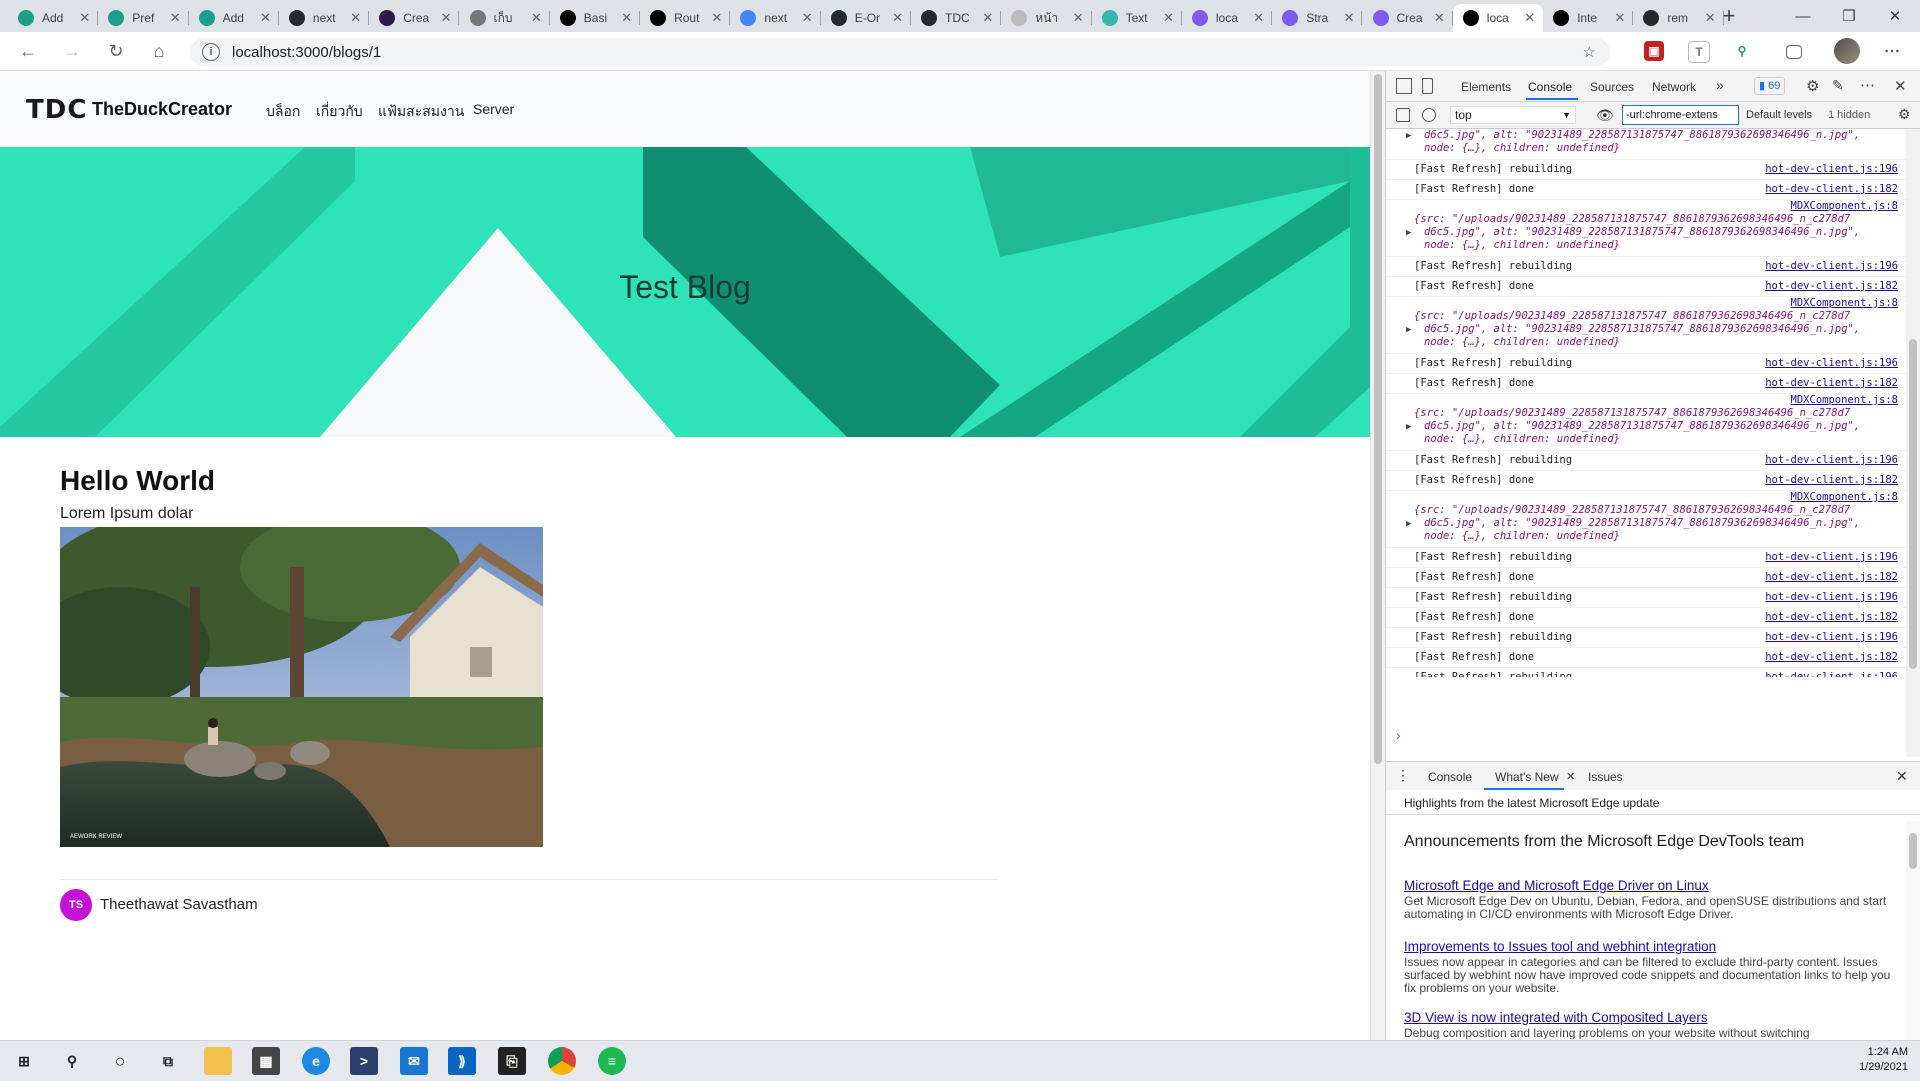 The image size is (1920, 1081). I want to click on mail-icon: ✉, so click(414, 1061).